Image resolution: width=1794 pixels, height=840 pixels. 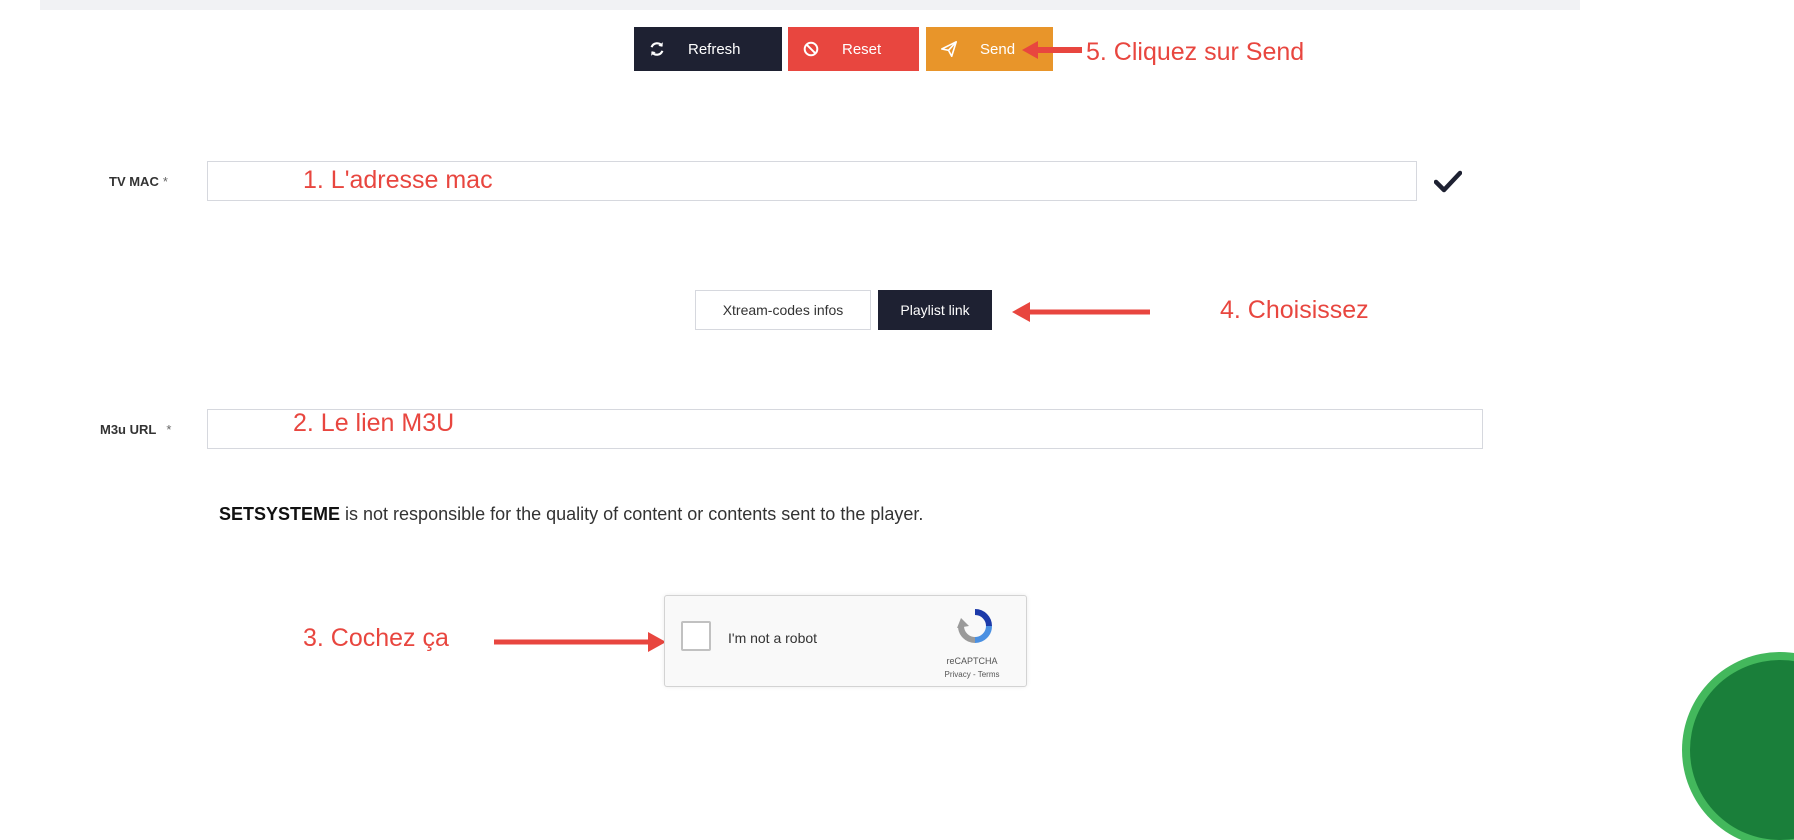 What do you see at coordinates (580, 642) in the screenshot?
I see `arrow-to-captcha-icon` at bounding box center [580, 642].